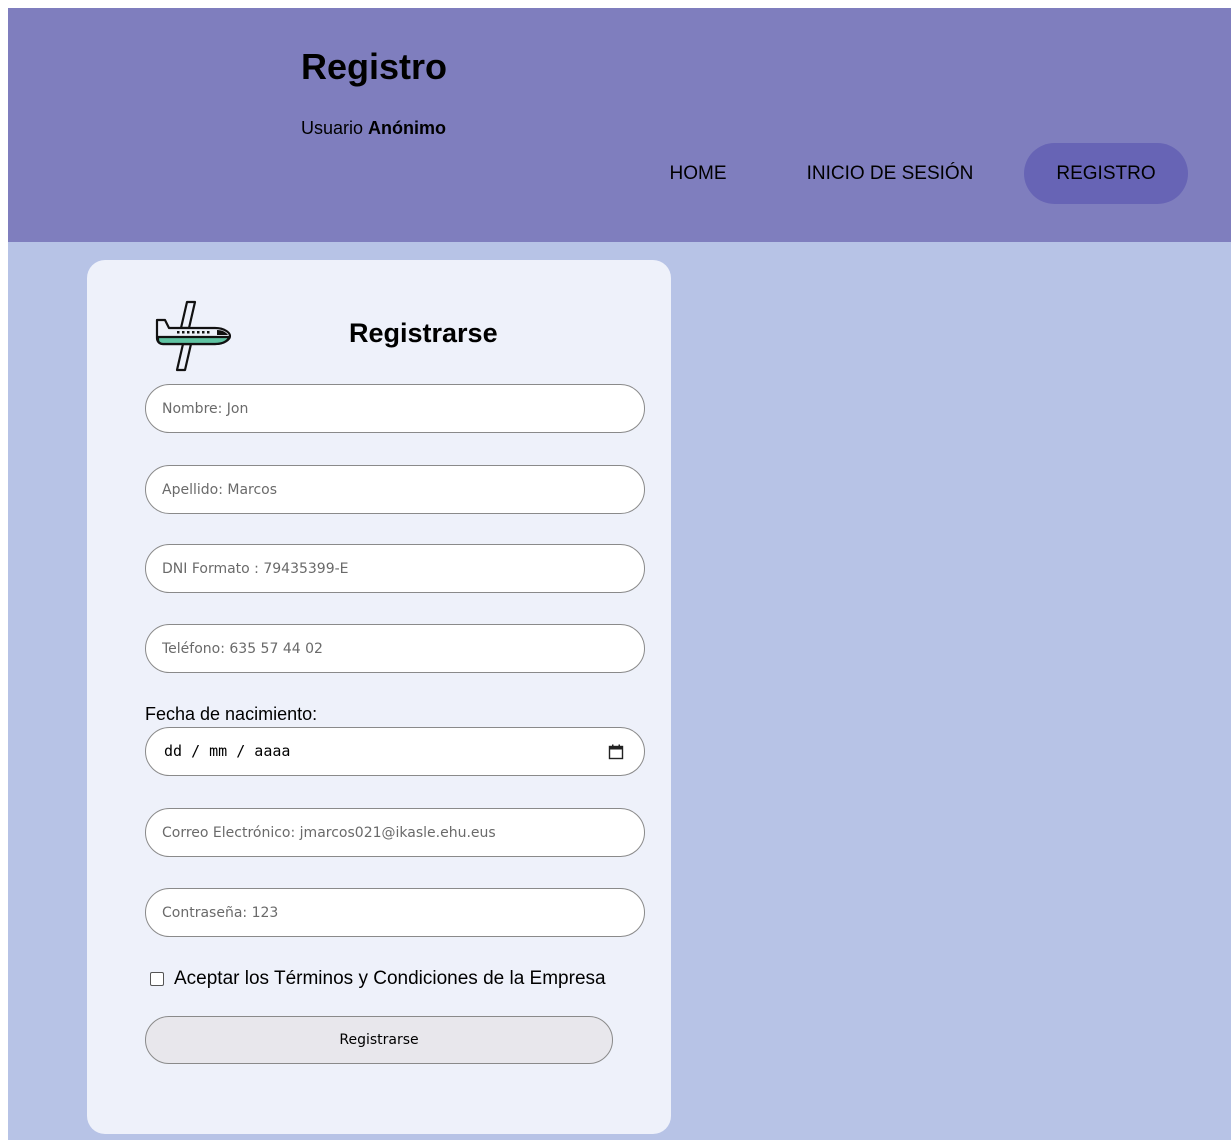  I want to click on form-title: Registrarse, so click(423, 333).